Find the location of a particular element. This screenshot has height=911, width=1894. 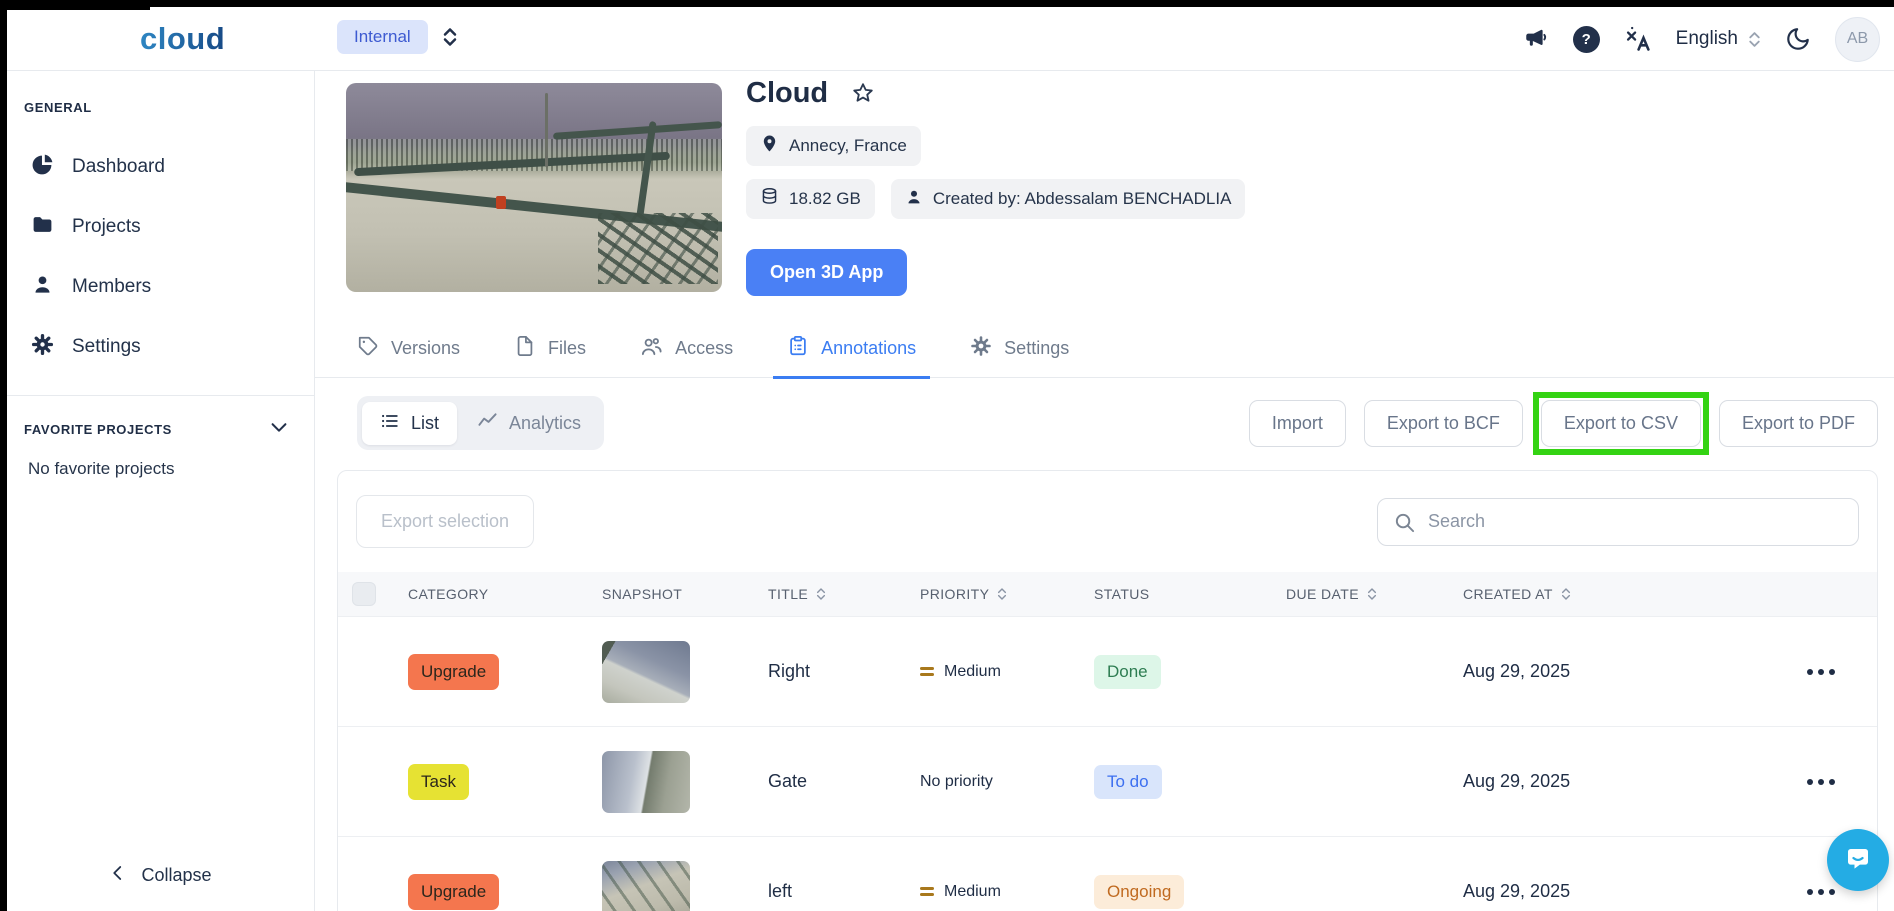

column-header-due-date: DUE DATE is located at coordinates (1374, 594).